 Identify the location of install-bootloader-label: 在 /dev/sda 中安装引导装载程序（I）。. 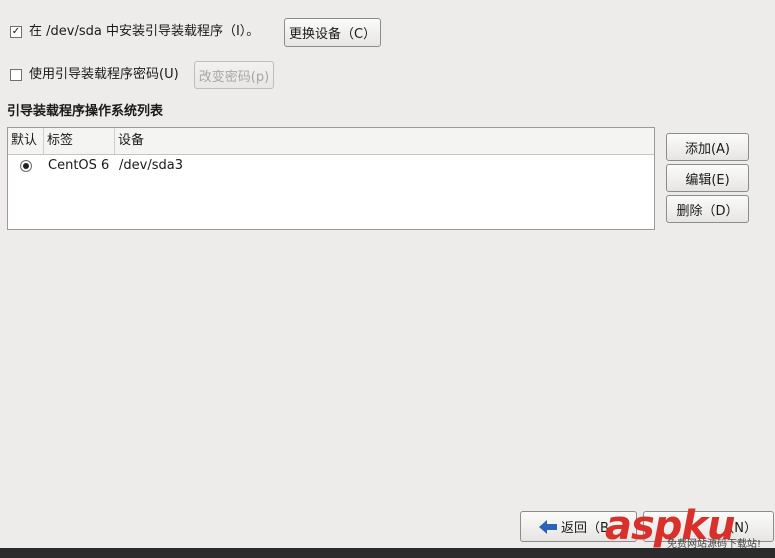
(144, 31).